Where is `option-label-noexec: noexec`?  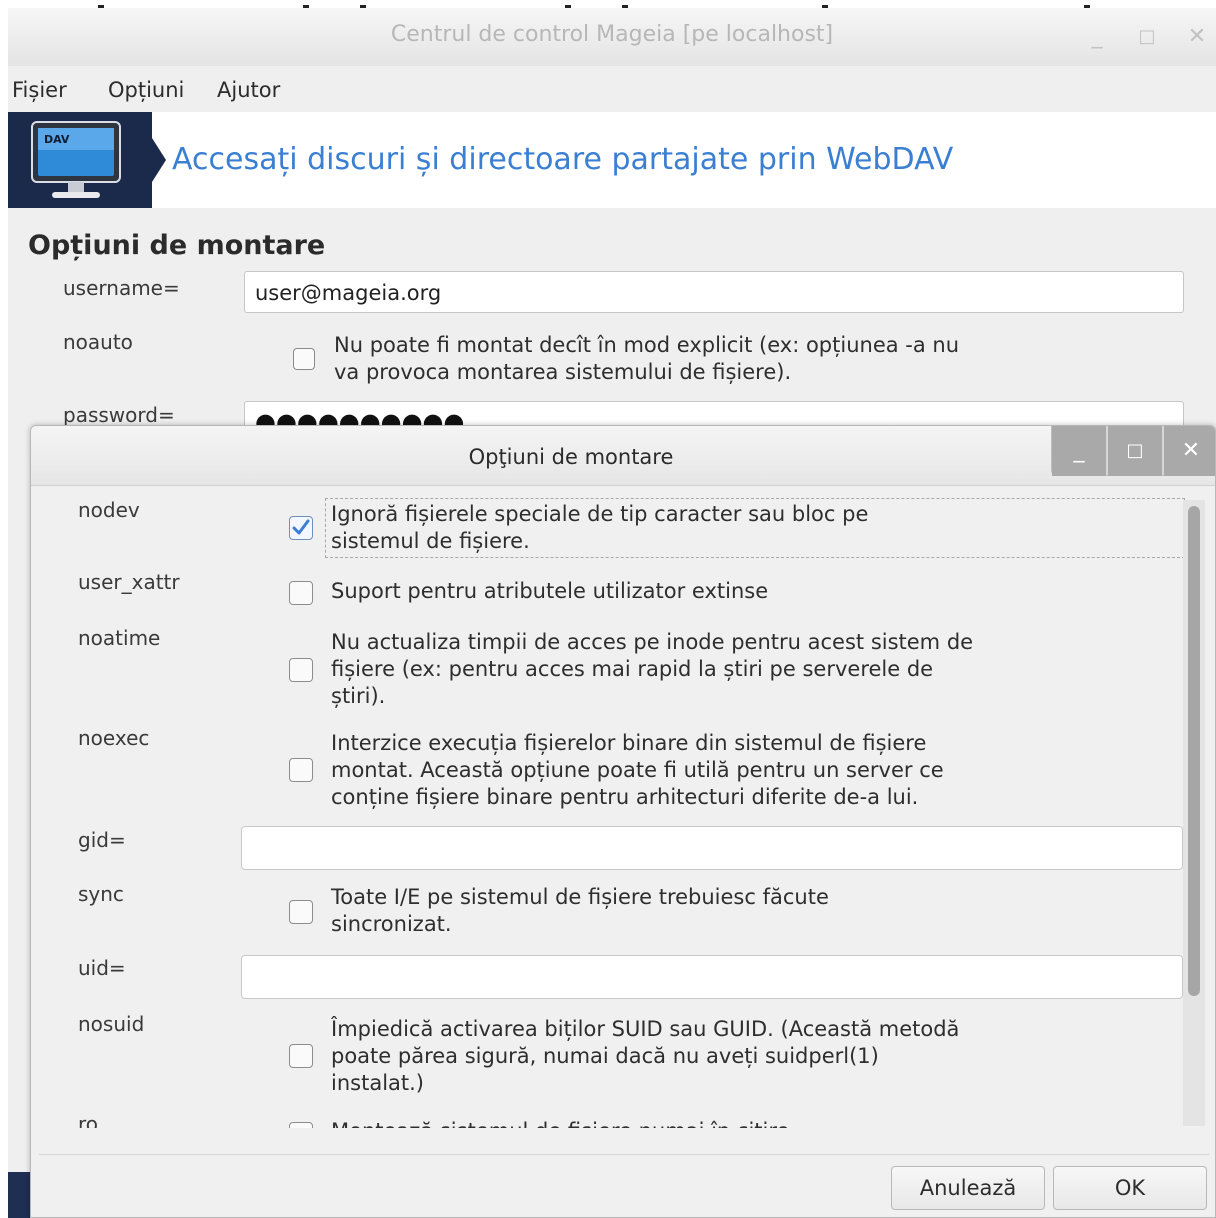 option-label-noexec: noexec is located at coordinates (114, 738).